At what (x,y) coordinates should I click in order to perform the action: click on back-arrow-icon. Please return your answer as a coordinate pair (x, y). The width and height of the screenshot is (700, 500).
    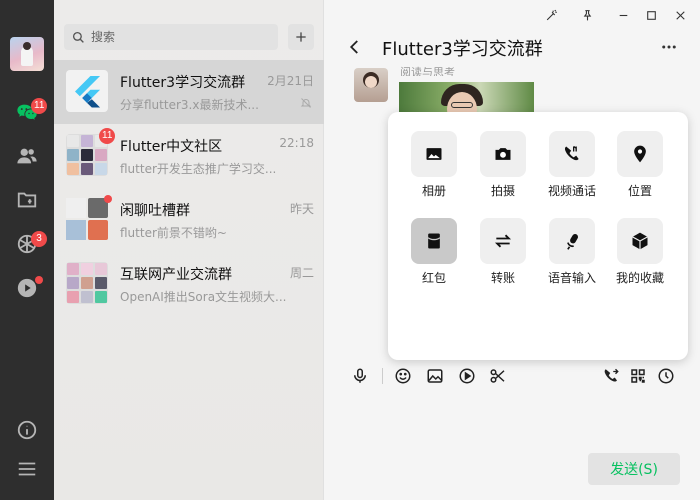
    Looking at the image, I should click on (355, 47).